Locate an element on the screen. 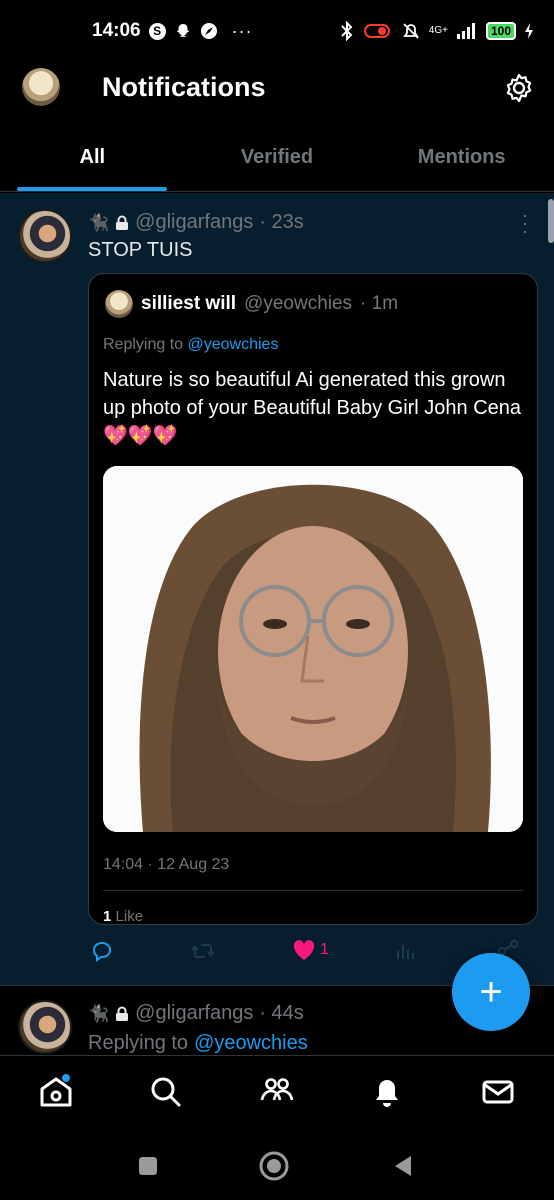 The width and height of the screenshot is (554, 1200). signal-icon is located at coordinates (465, 31).